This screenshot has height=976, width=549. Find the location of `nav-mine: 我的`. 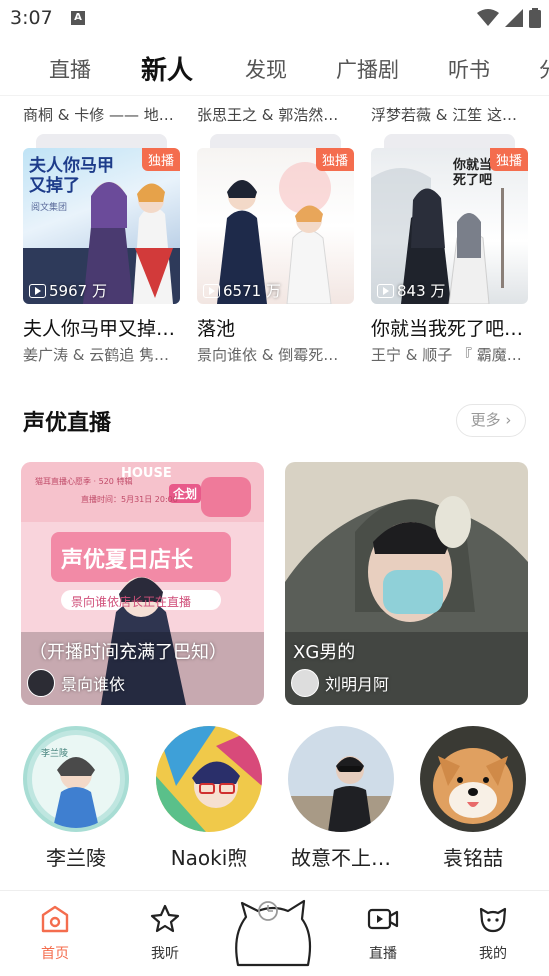

nav-mine: 我的 is located at coordinates (493, 933).